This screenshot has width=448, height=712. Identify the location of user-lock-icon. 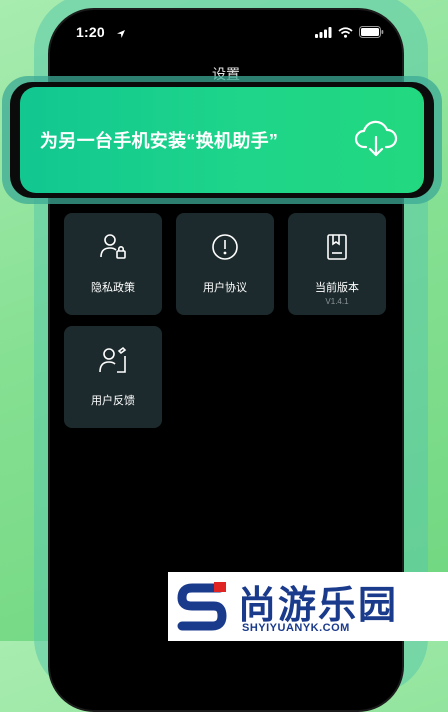
(113, 247).